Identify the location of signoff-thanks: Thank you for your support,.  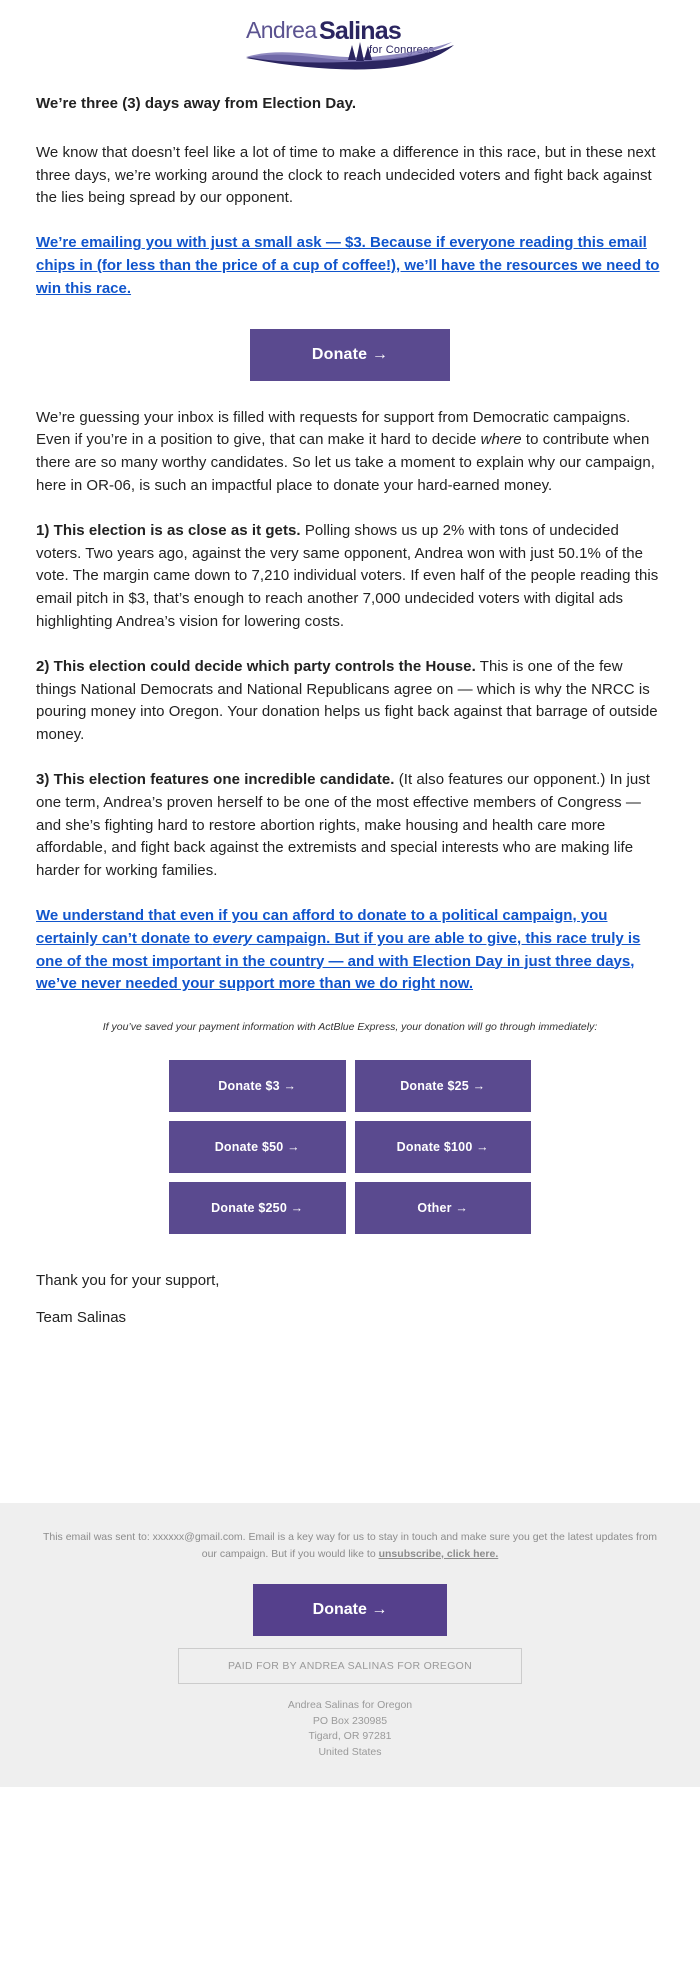
(128, 1280).